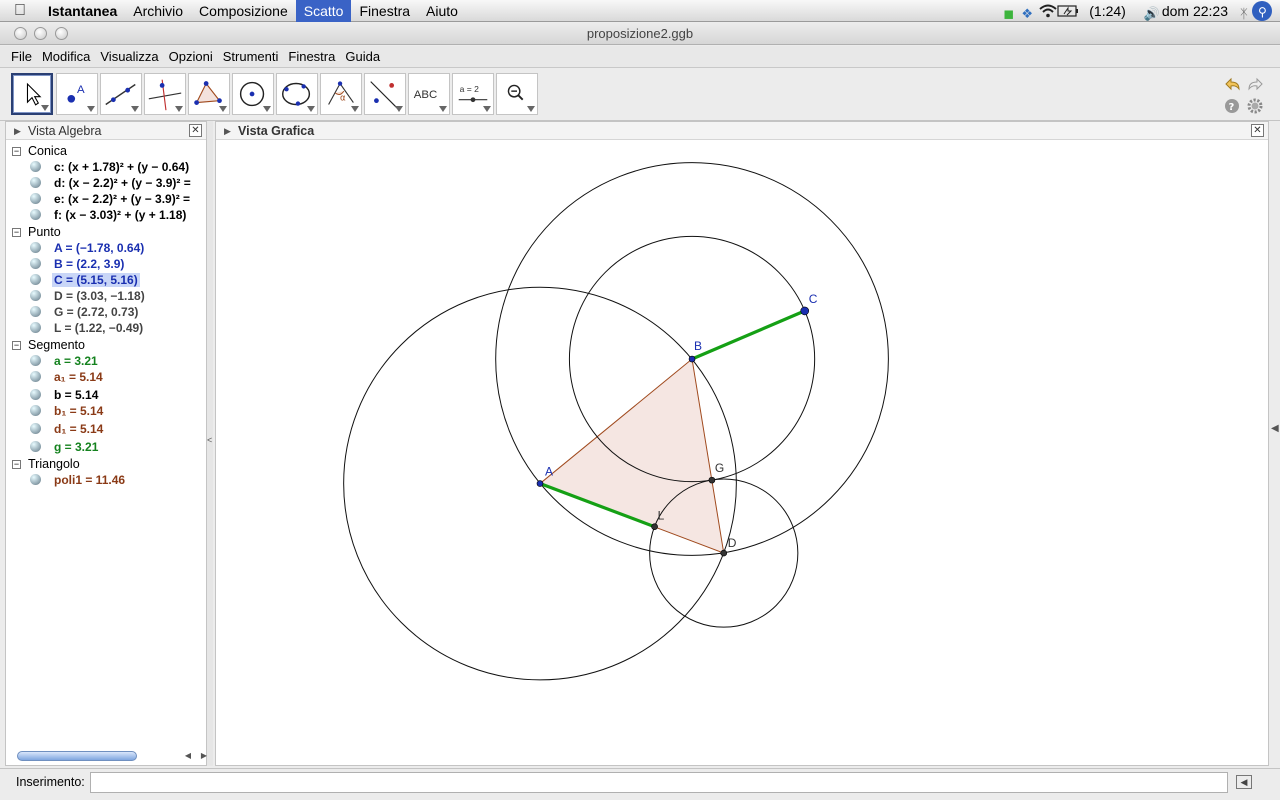 The image size is (1280, 800). I want to click on algebra-object-row: b₁ = 5.14, so click(67, 411).